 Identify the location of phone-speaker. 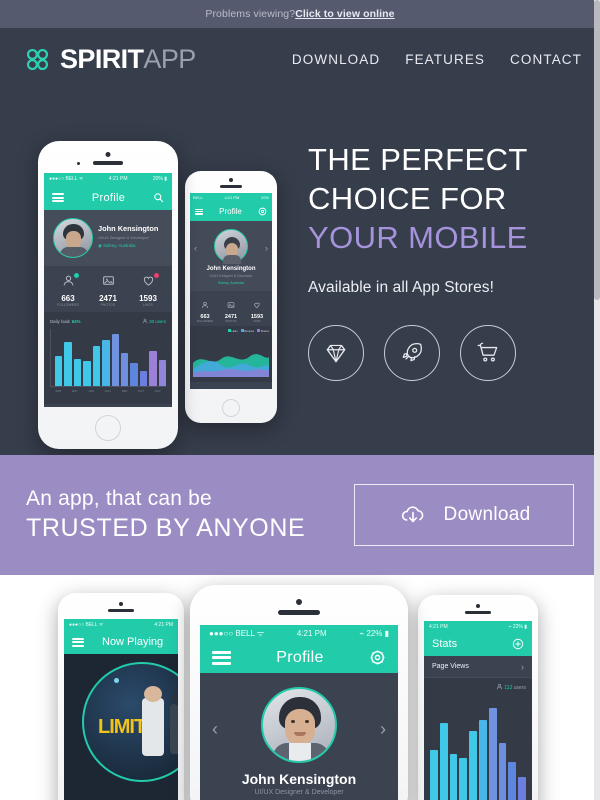
(231, 186).